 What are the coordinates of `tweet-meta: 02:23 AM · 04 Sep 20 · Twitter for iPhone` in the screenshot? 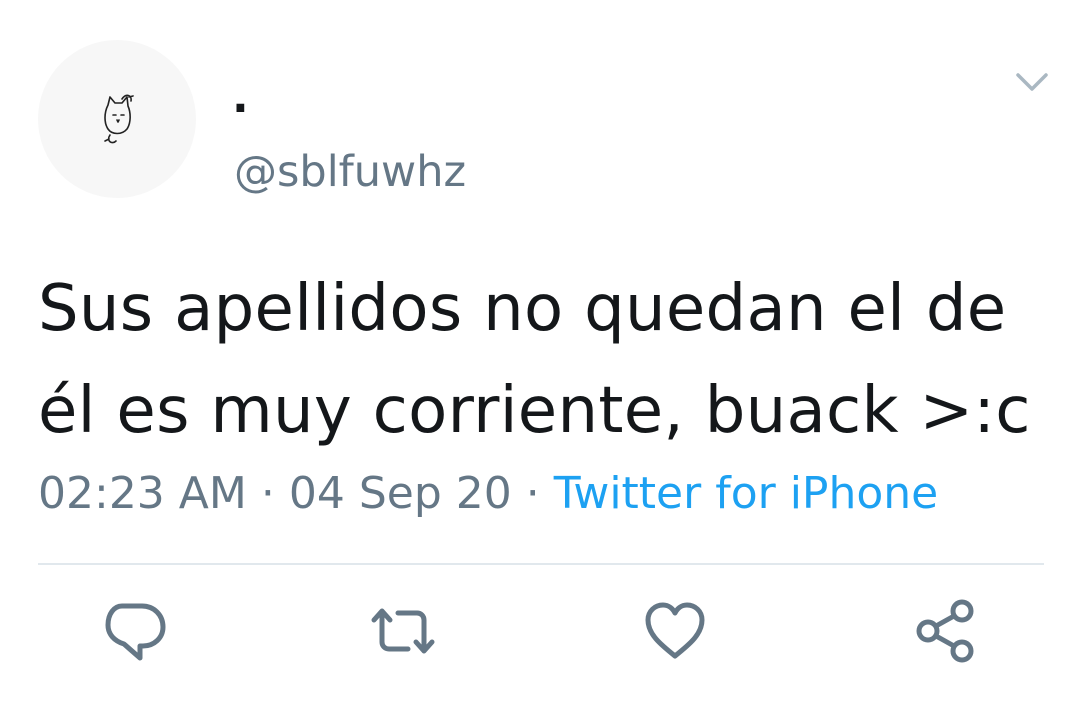 It's located at (488, 494).